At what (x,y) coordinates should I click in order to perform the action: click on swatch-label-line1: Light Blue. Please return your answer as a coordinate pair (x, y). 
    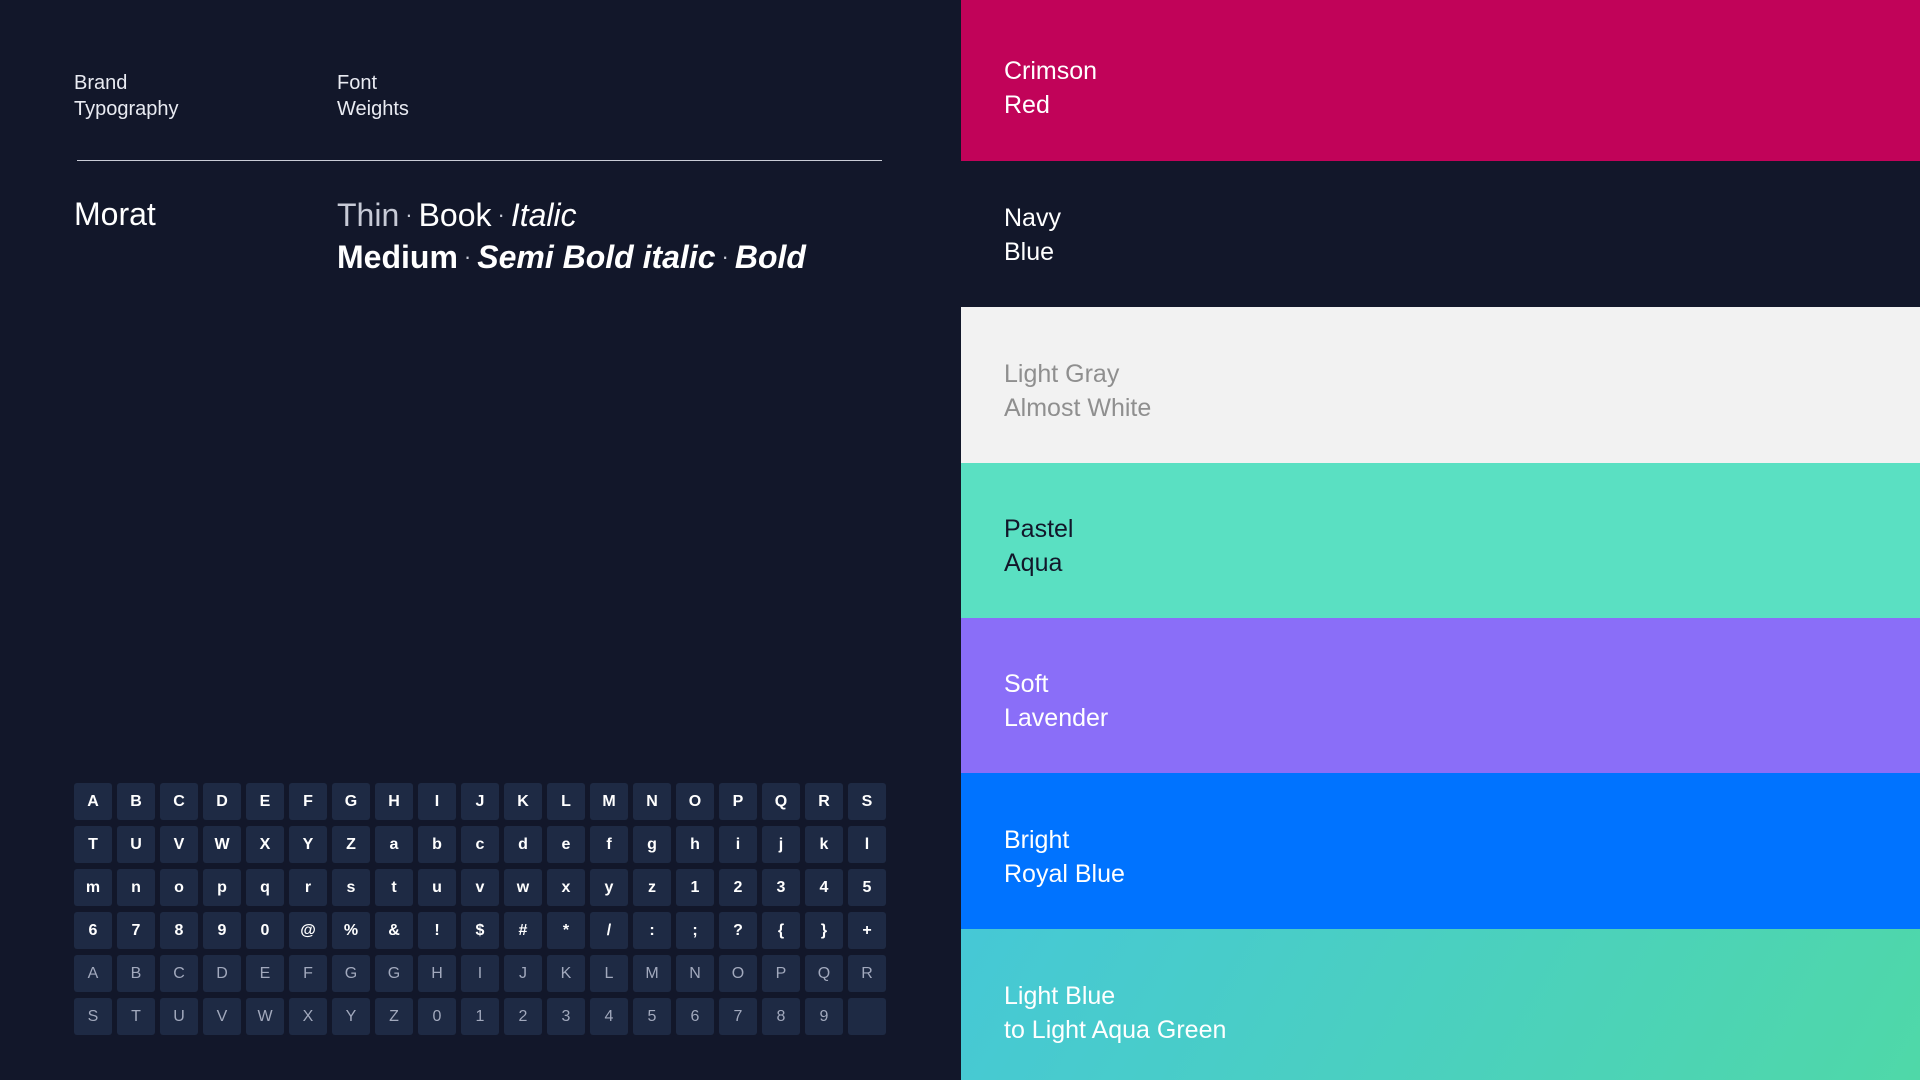
    Looking at the image, I should click on (1060, 996).